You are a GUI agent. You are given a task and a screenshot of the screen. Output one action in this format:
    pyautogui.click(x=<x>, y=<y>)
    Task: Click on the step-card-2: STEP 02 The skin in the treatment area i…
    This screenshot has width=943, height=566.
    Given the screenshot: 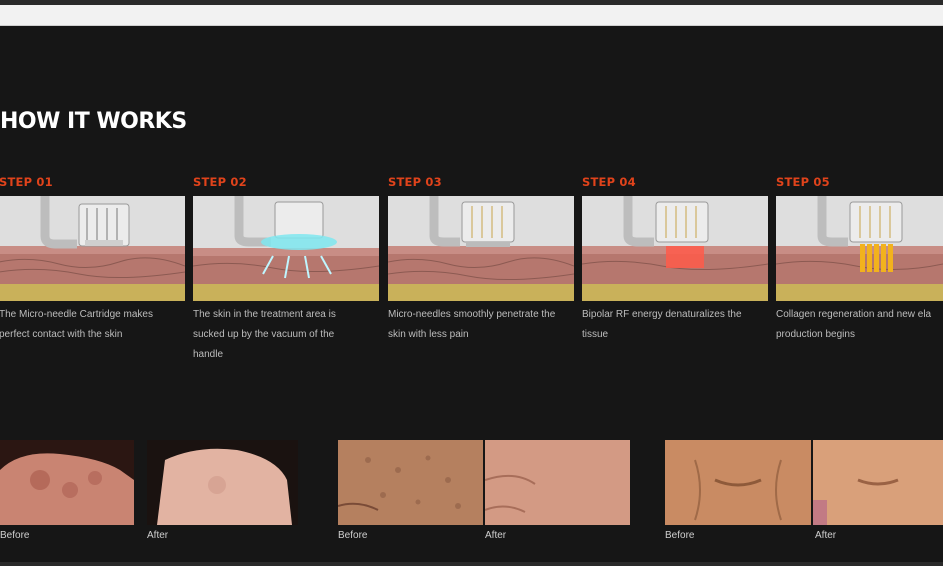 What is the action you would take?
    pyautogui.click(x=286, y=267)
    